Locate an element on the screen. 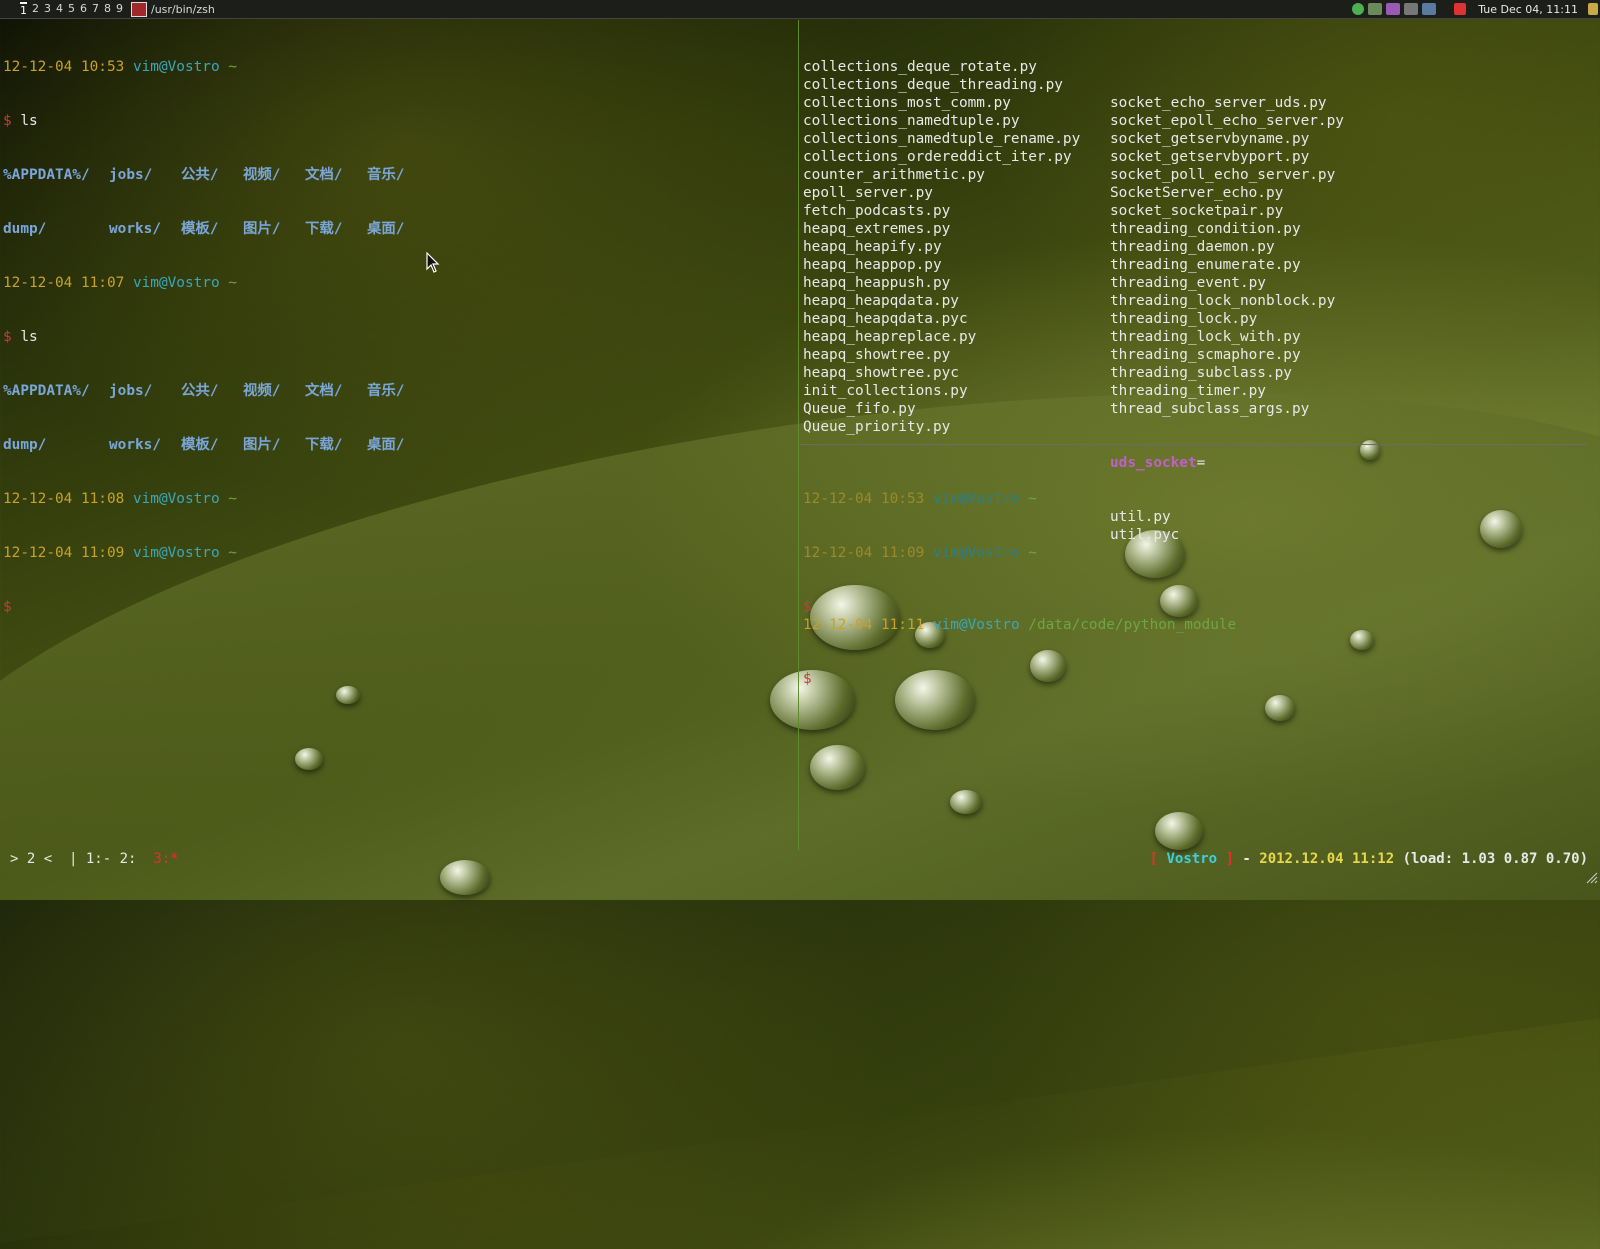 Image resolution: width=1600 pixels, height=1249 pixels. file-entry: threading_lock_nonblock.py is located at coordinates (1223, 301).